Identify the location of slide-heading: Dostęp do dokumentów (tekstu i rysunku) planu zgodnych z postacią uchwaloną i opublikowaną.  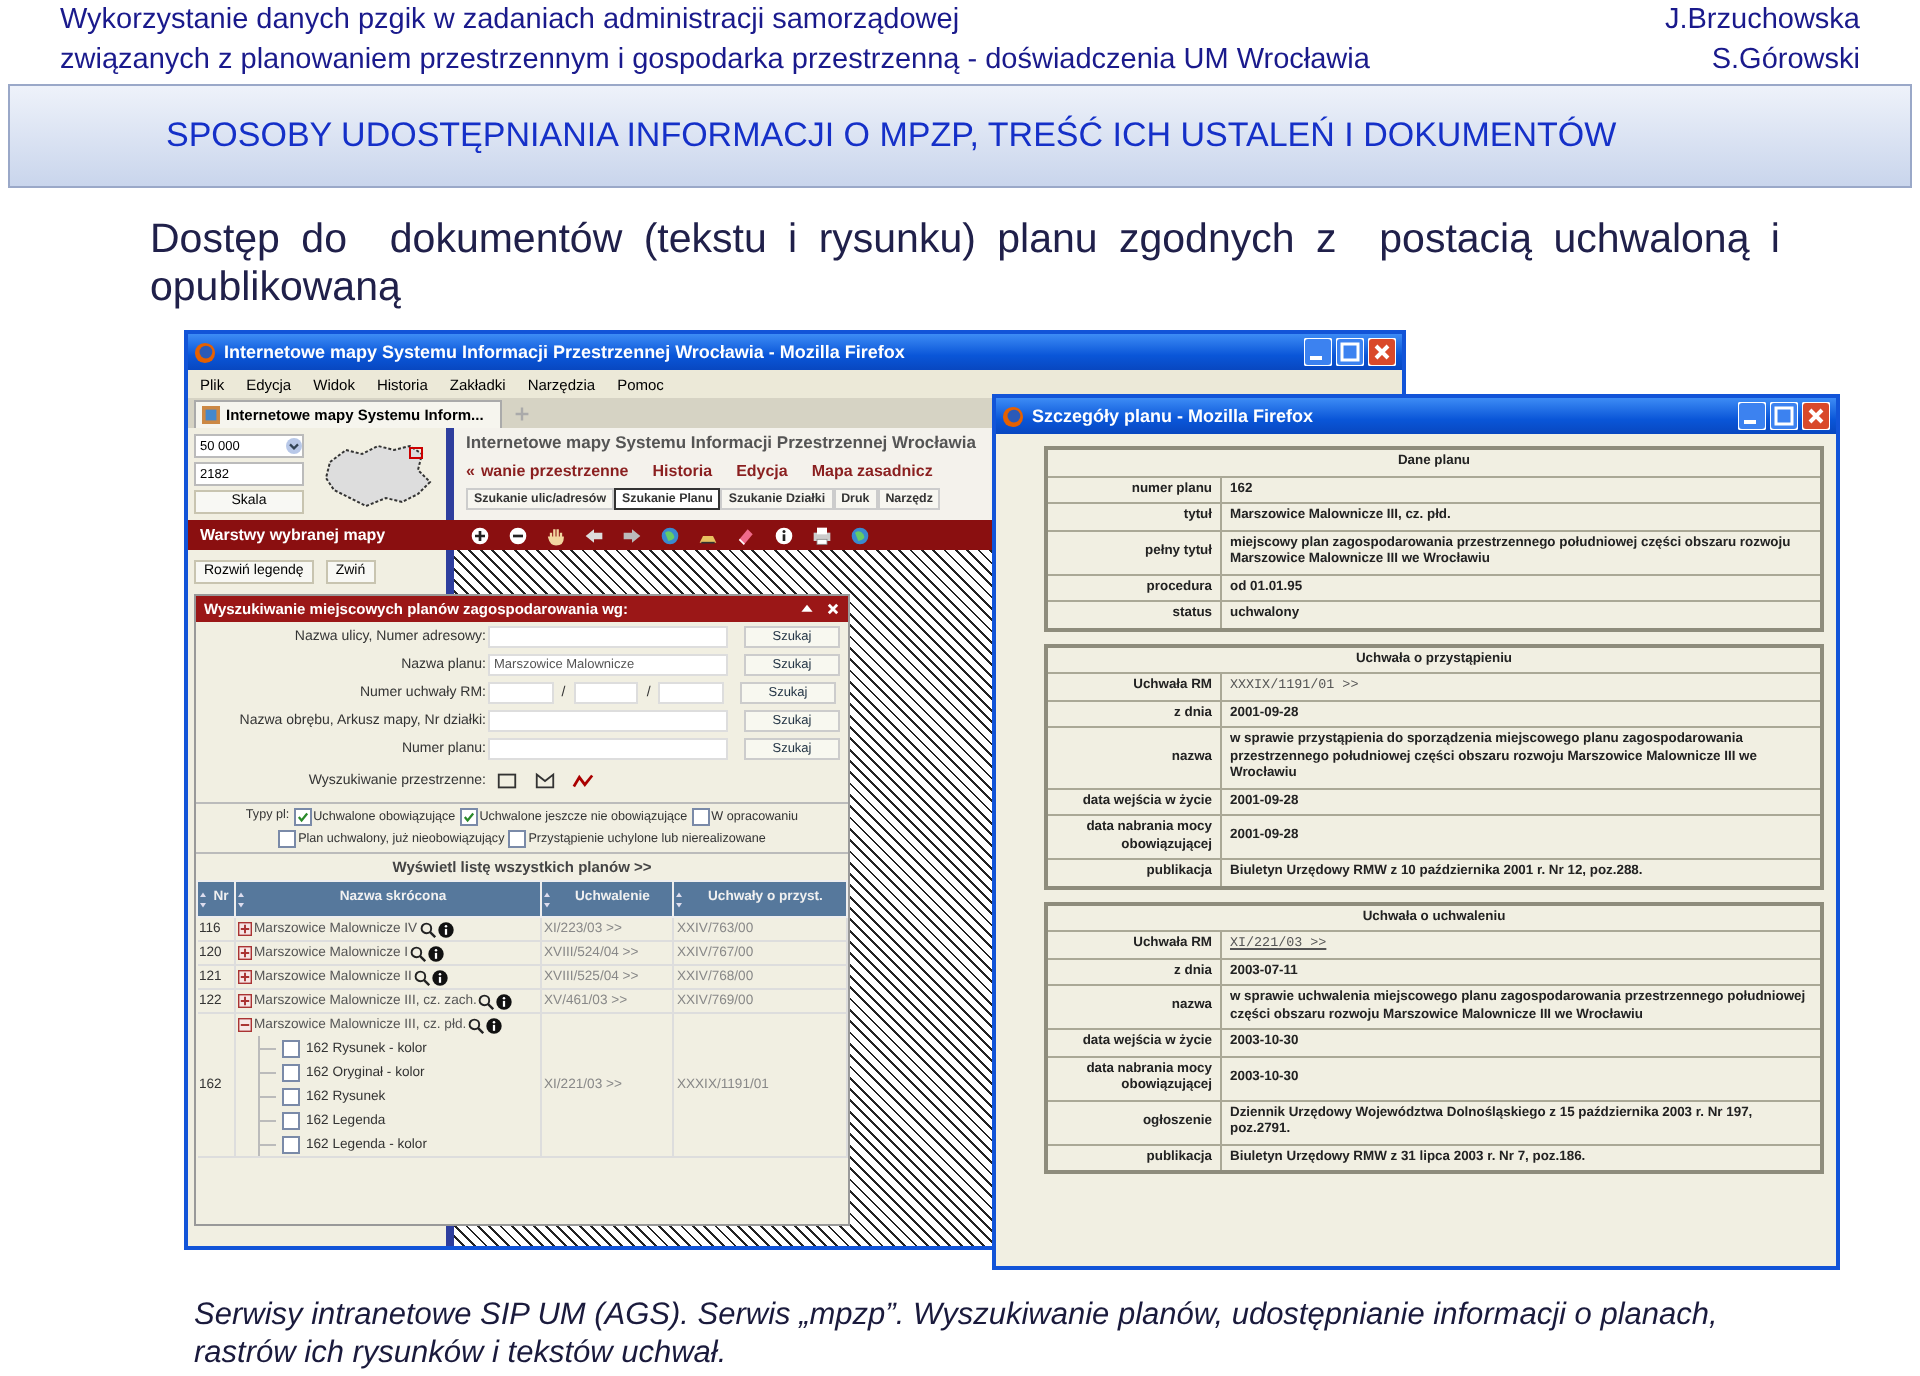
(965, 264).